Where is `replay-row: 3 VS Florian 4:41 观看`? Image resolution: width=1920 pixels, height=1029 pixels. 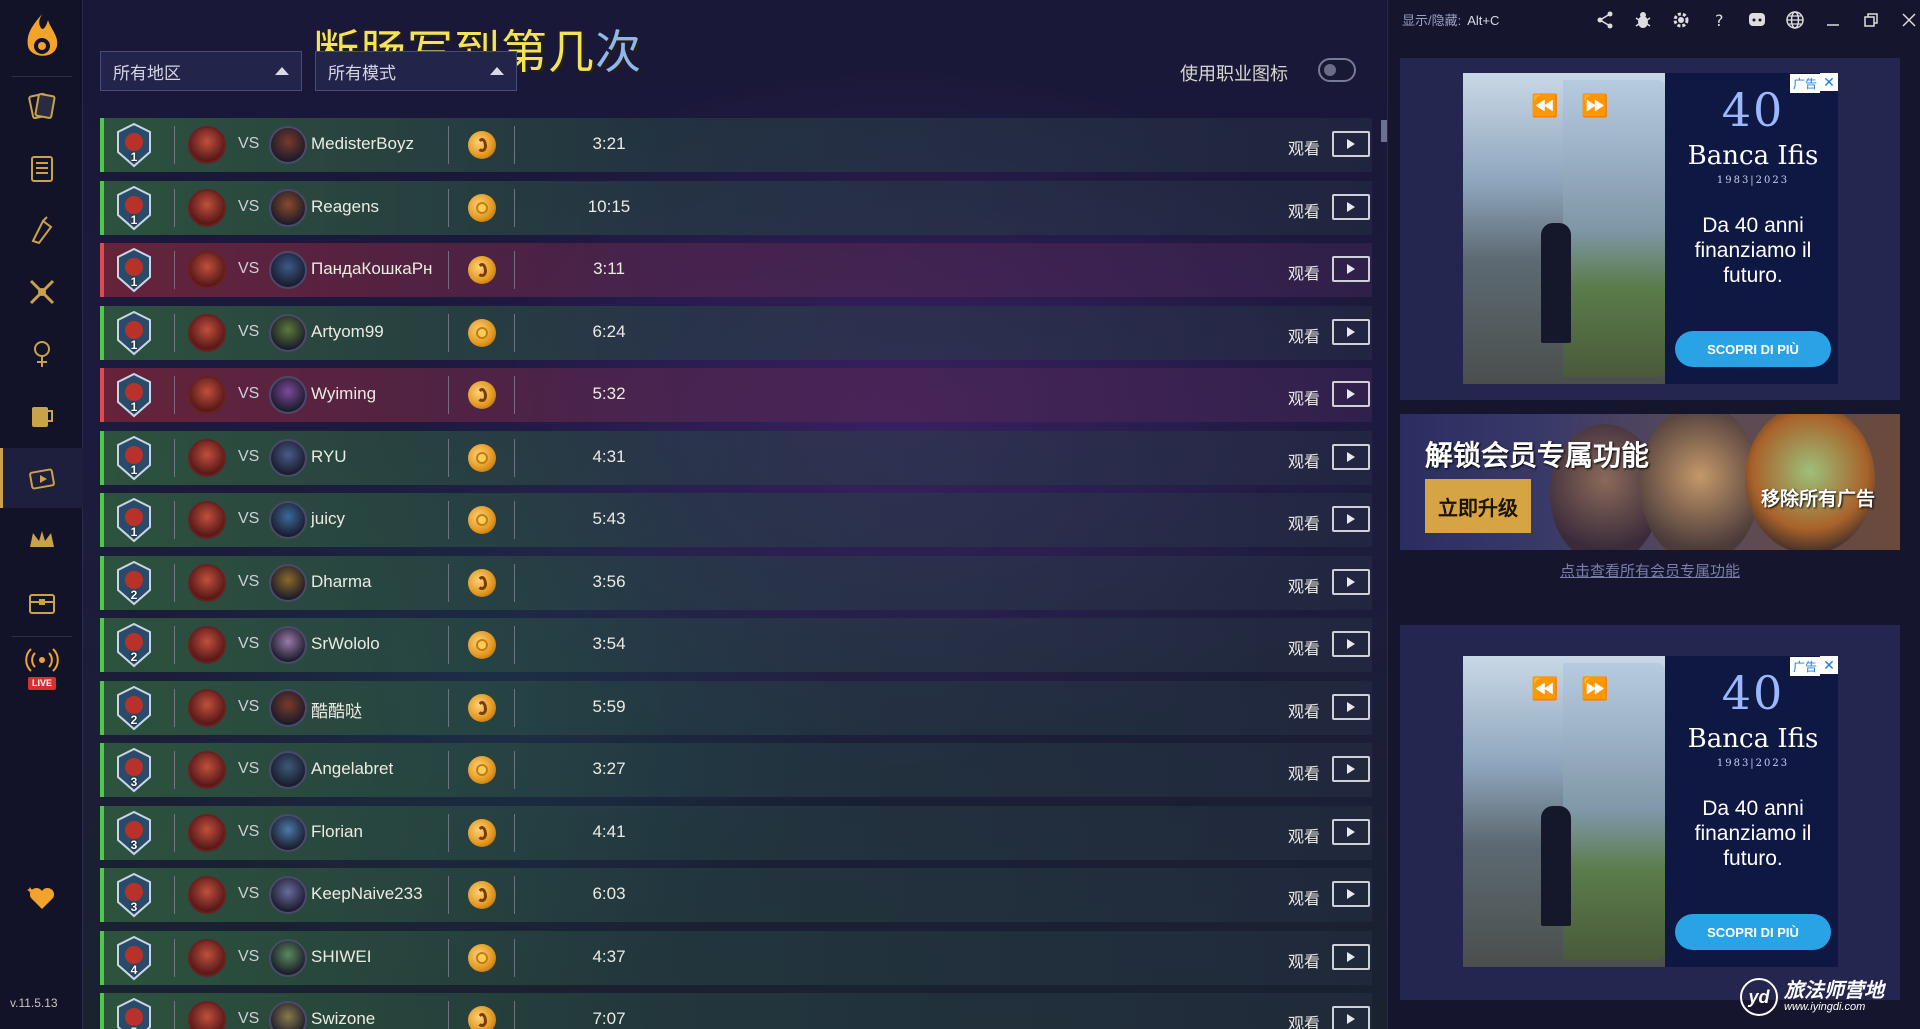
replay-row: 3 VS Florian 4:41 观看 is located at coordinates (736, 832).